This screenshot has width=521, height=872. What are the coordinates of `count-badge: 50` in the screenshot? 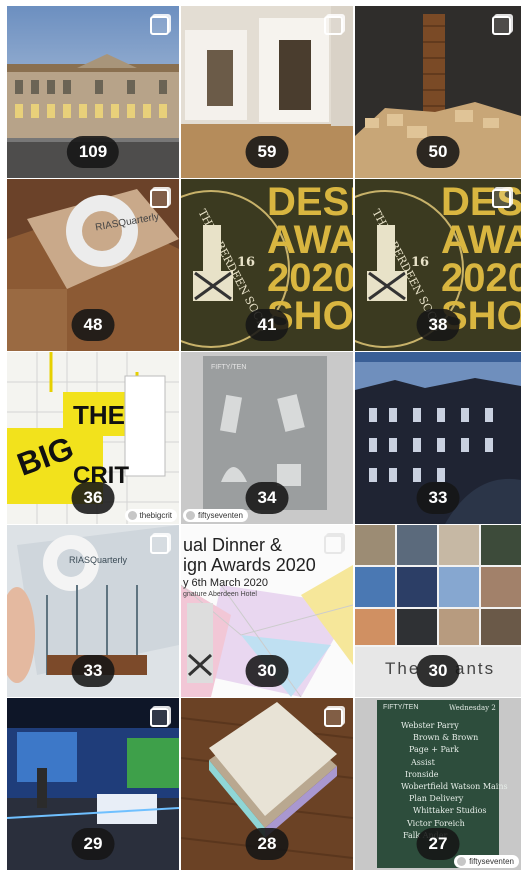 It's located at (438, 152).